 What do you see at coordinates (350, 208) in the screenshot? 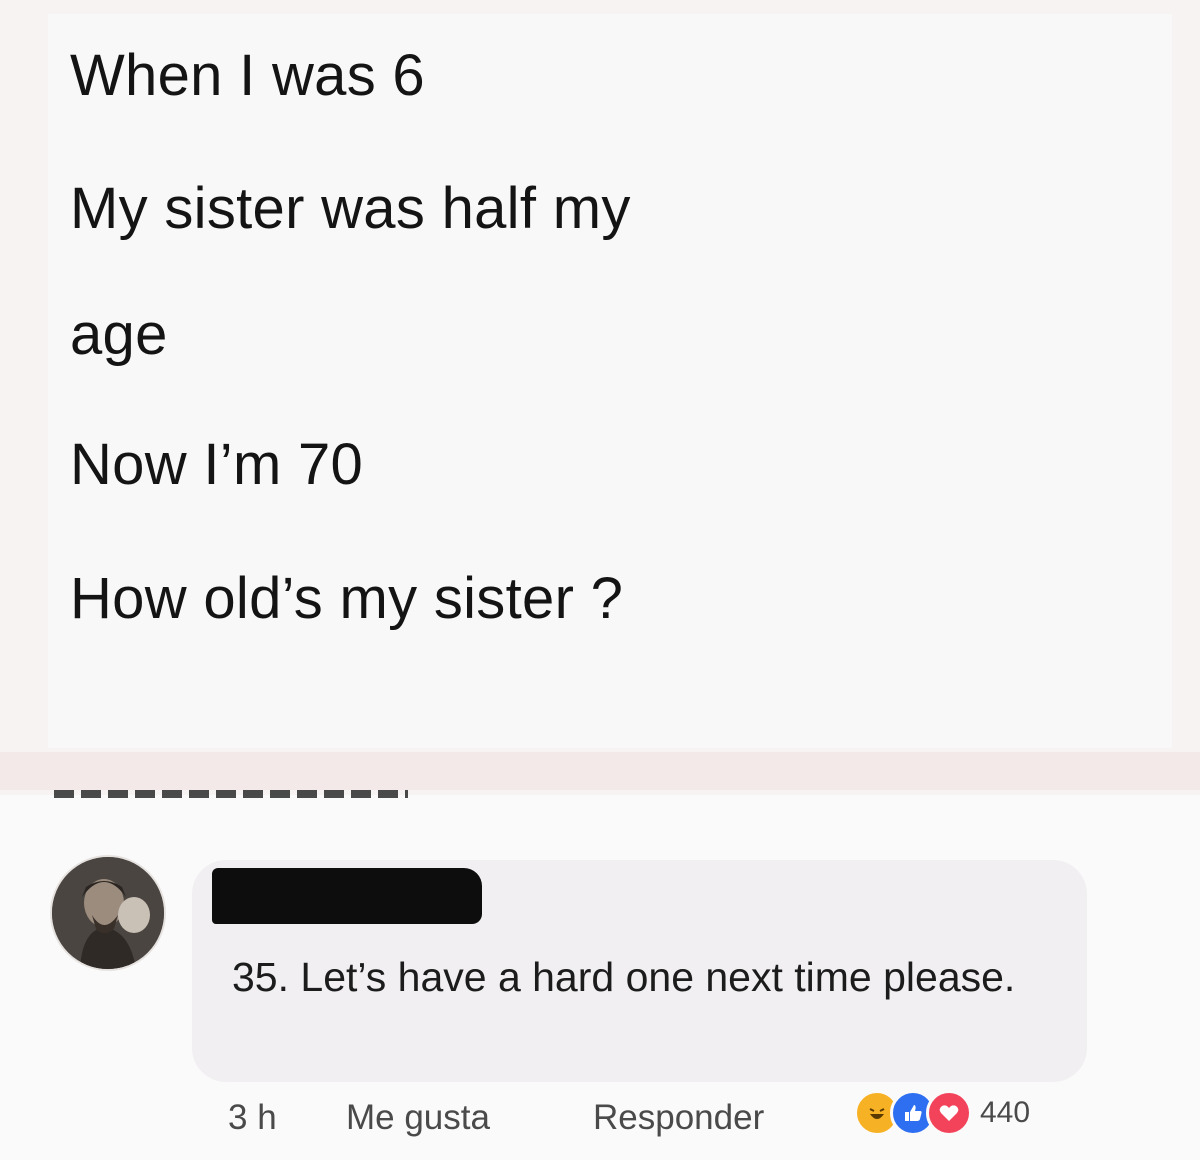
I see `post-line-2: My sister was half my` at bounding box center [350, 208].